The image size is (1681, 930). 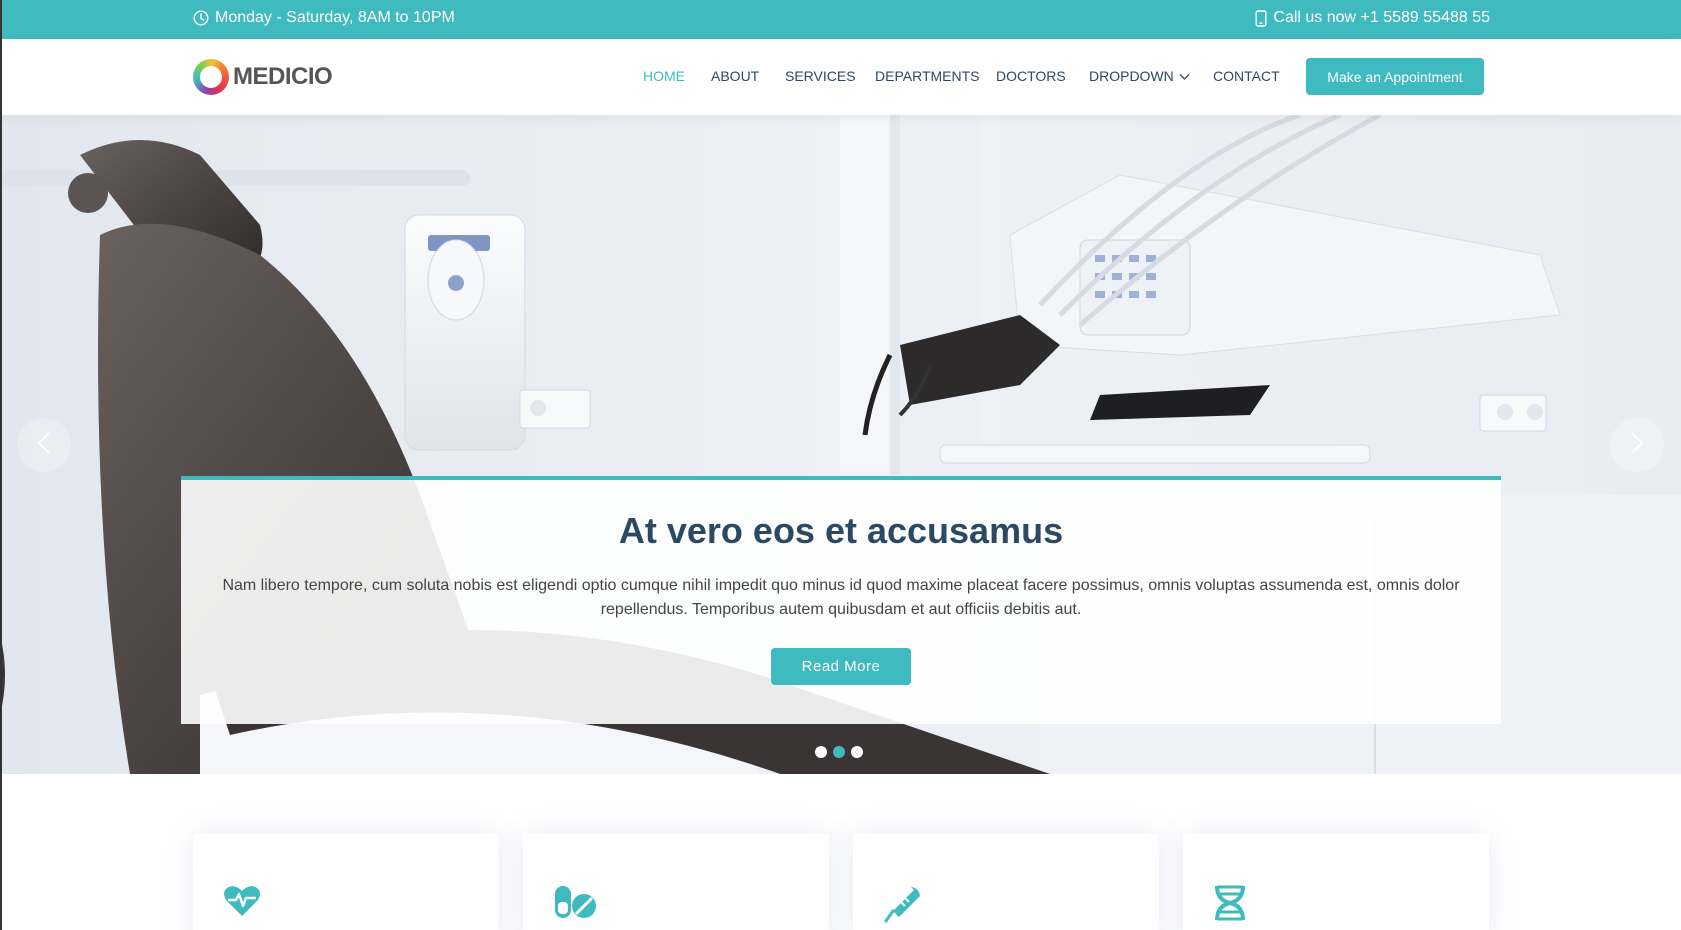 I want to click on nav-dropdown-label: DROPDOWN, so click(x=1131, y=76).